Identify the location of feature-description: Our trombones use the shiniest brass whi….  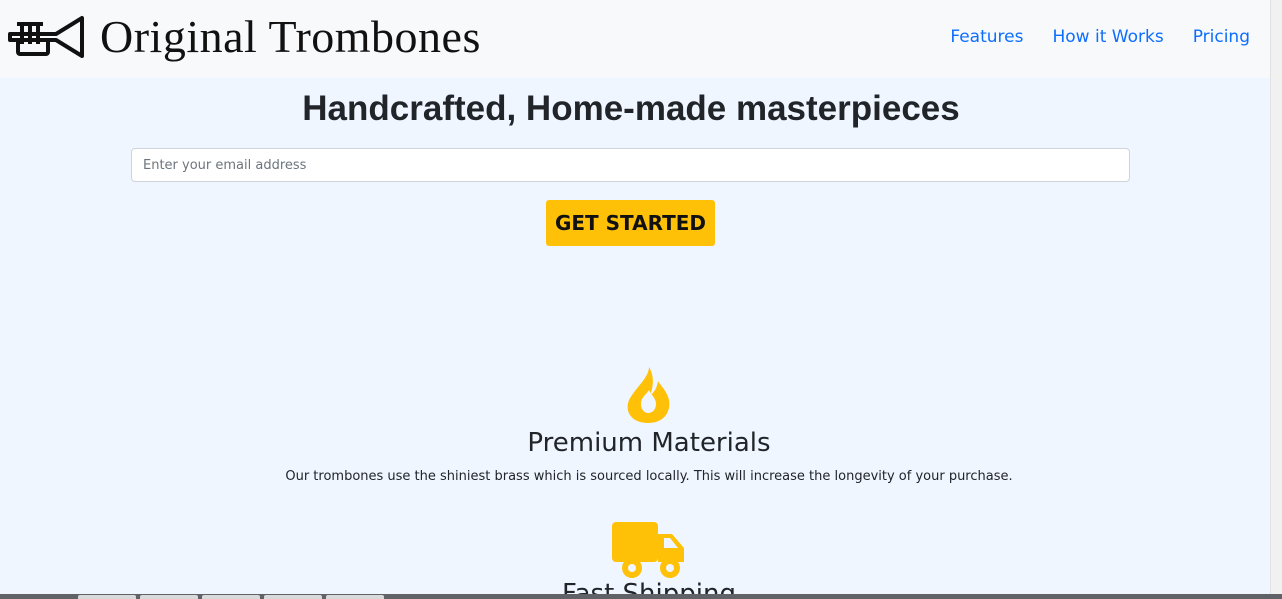
(649, 476).